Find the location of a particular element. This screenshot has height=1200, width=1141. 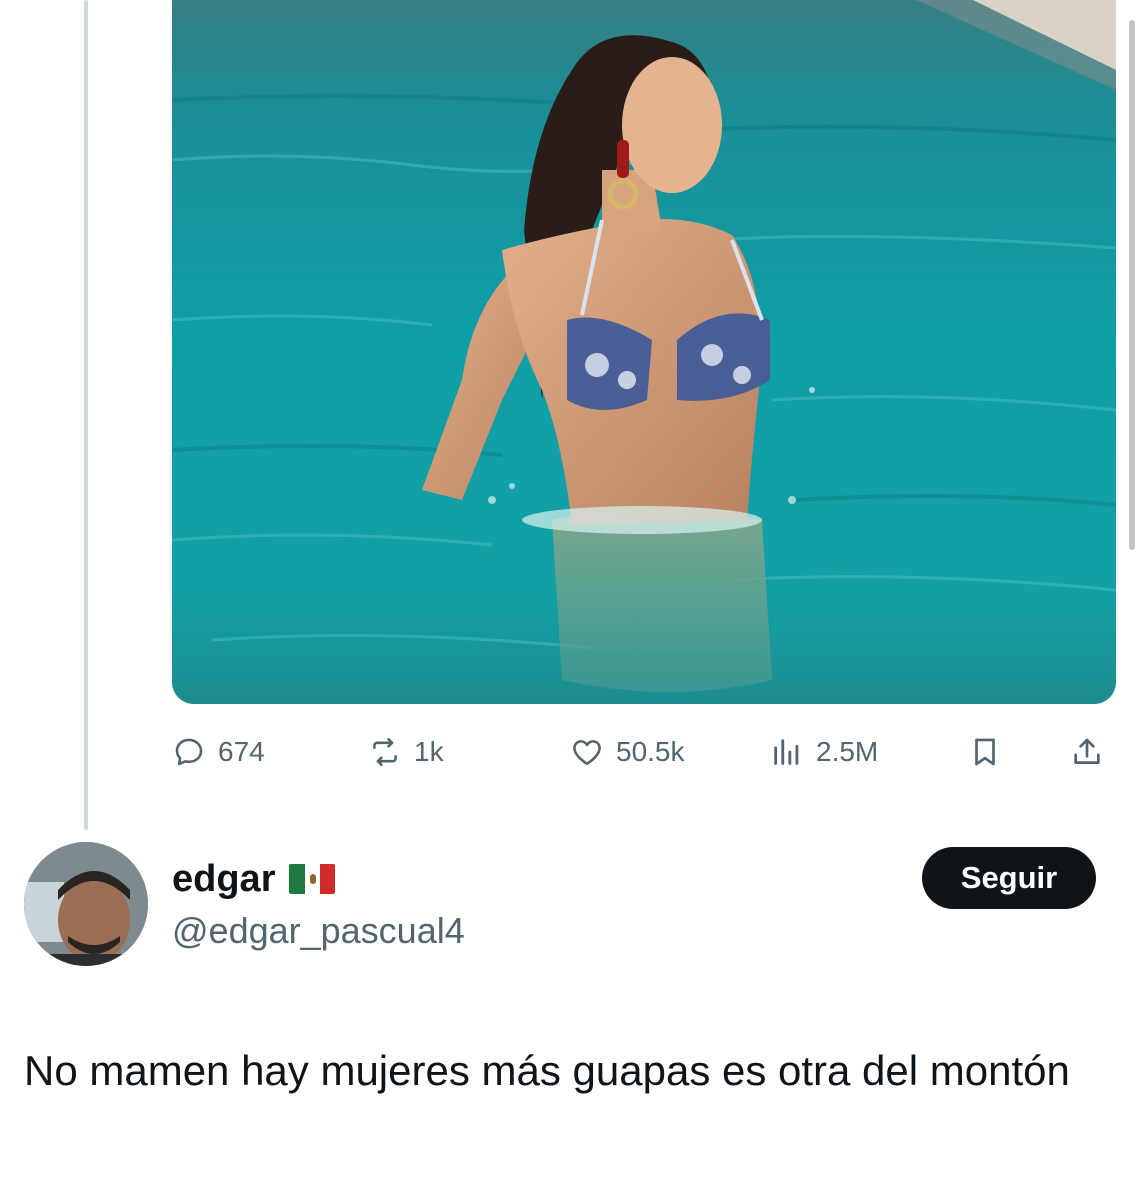

post-action-bar: 674 1k 50.5k 2.5M is located at coordinates (644, 752).